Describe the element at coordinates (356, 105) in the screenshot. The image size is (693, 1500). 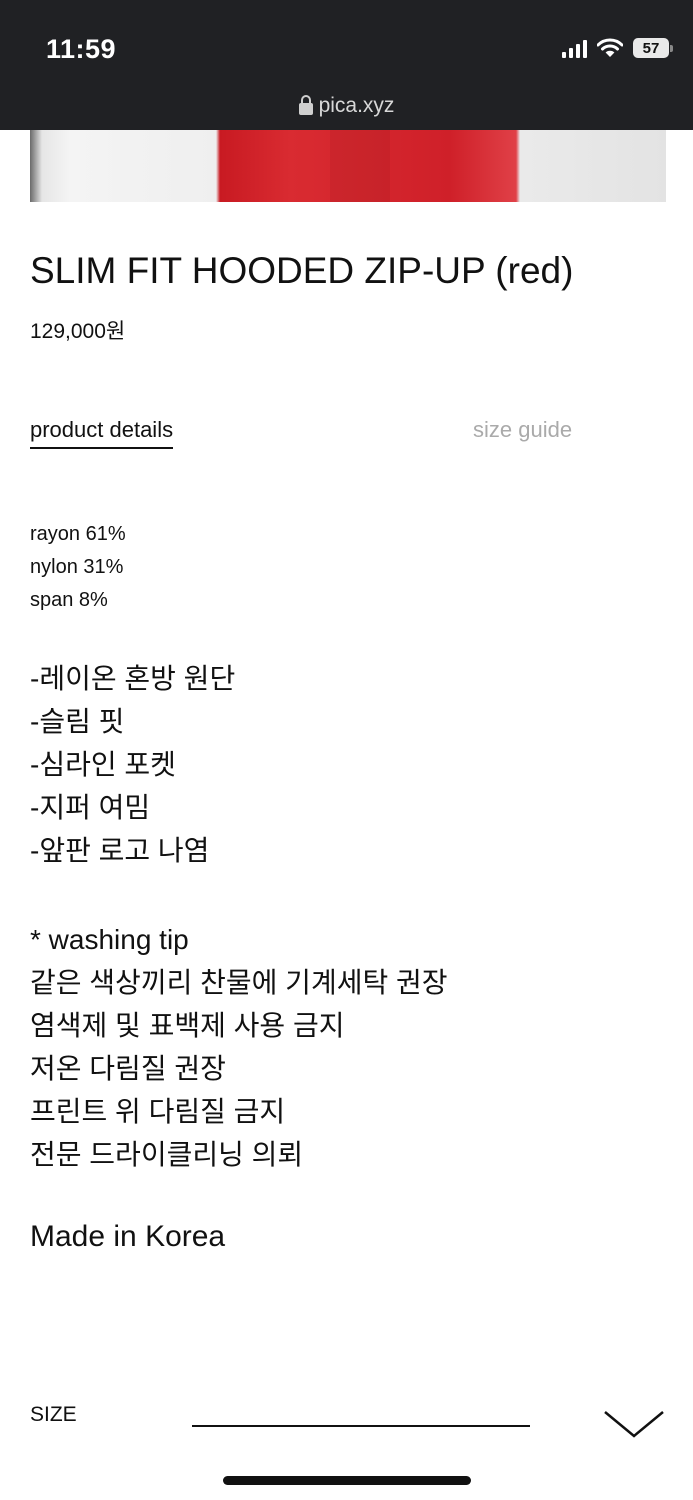
I see `url-text: pica.xyz` at that location.